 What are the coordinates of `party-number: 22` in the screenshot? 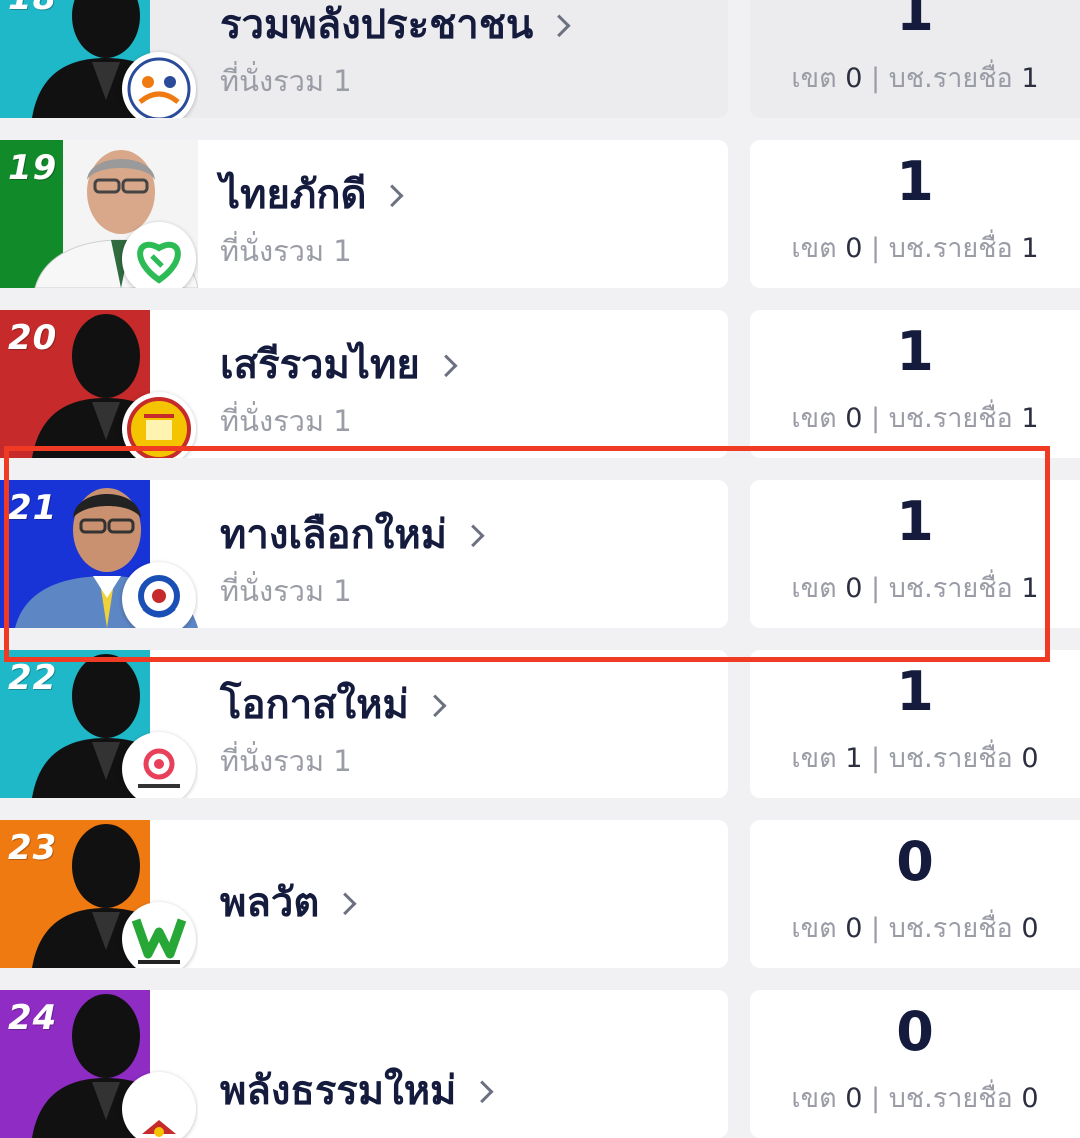 It's located at (33, 678).